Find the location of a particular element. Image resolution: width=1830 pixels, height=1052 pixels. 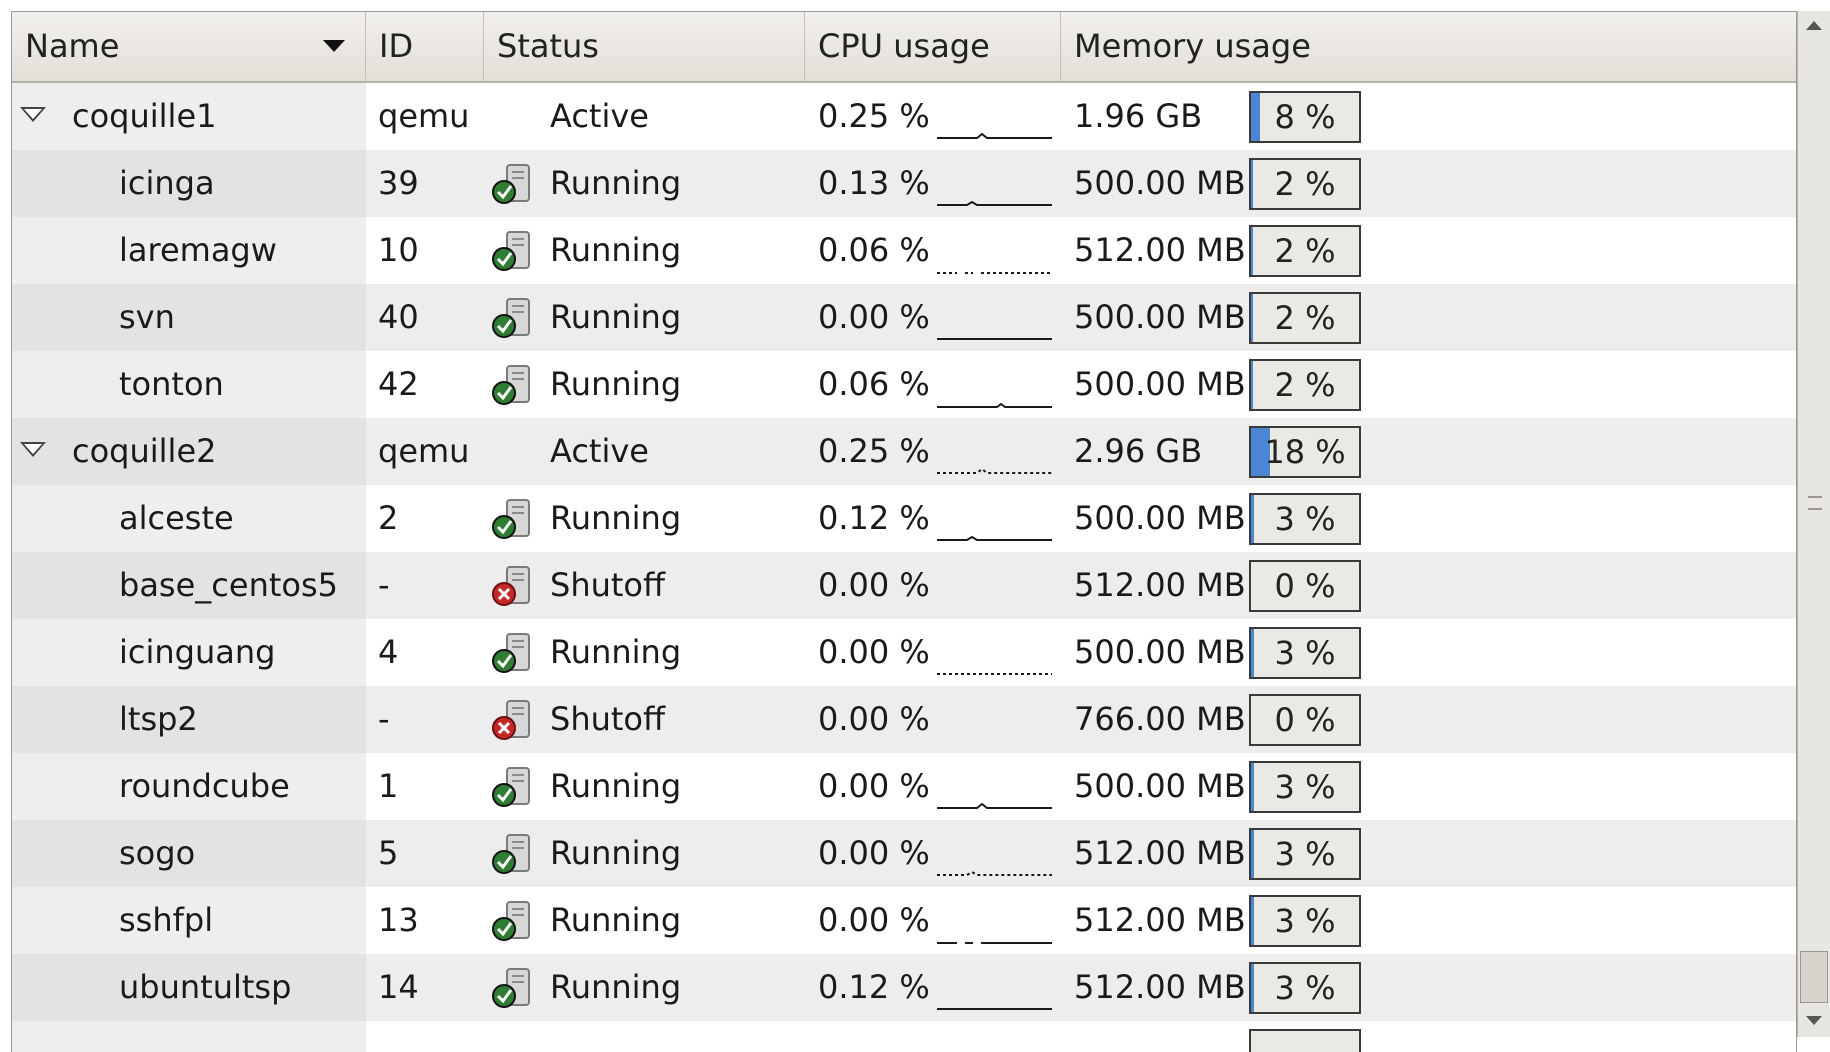

column-label: ID is located at coordinates (396, 46).